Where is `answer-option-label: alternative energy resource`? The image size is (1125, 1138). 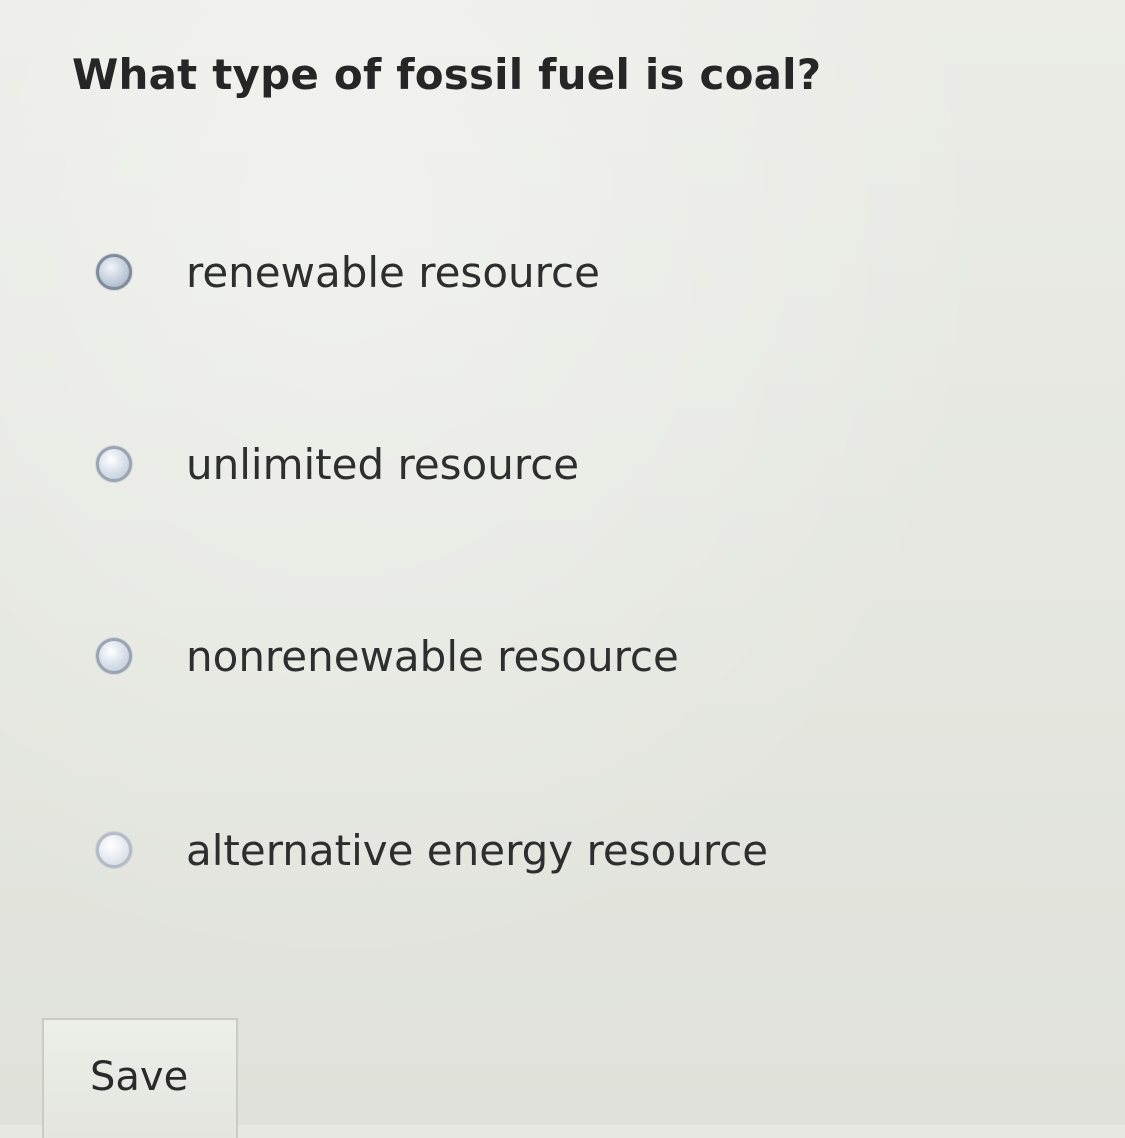
answer-option-label: alternative energy resource is located at coordinates (477, 850).